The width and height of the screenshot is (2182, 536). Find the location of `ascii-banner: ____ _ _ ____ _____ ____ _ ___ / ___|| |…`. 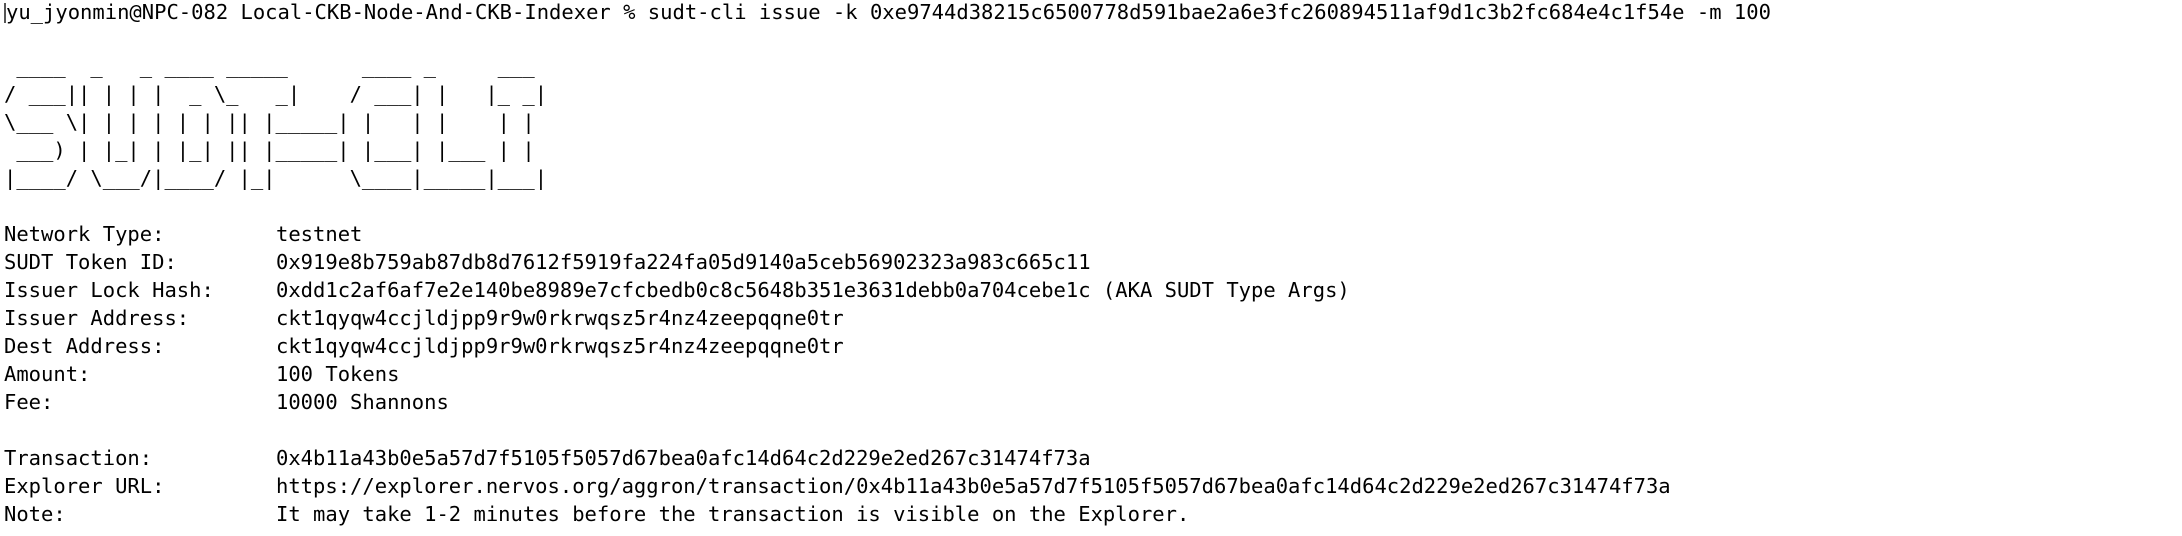

ascii-banner: ____ _ _ ____ _____ ____ _ ___ / ___|| |… is located at coordinates (276, 122).